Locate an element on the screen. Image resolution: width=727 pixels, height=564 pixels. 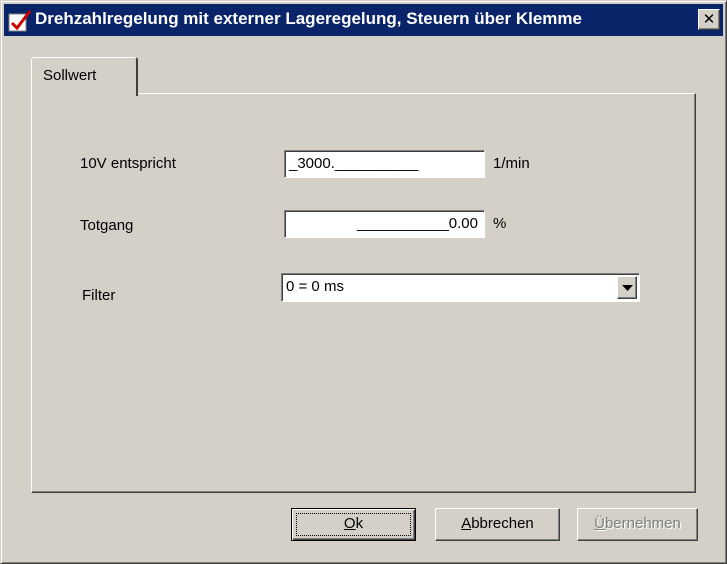
close-button: ✕ is located at coordinates (709, 19).